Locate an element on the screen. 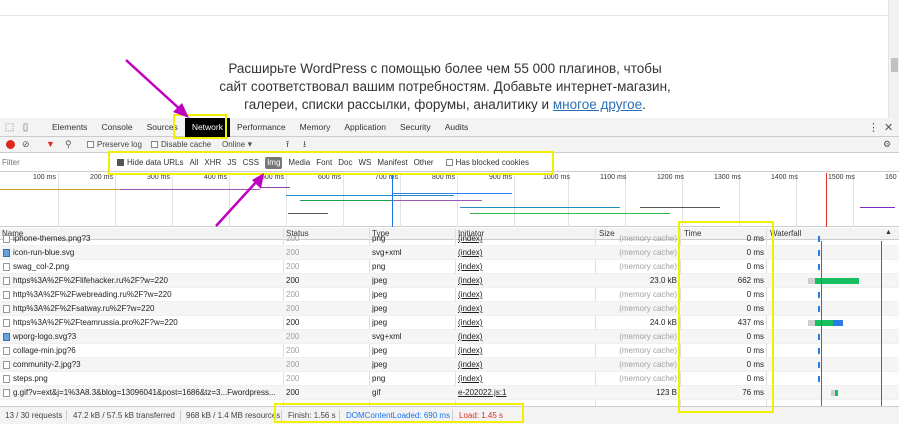  request-initiator: e-202022.js:1 is located at coordinates (526, 393).